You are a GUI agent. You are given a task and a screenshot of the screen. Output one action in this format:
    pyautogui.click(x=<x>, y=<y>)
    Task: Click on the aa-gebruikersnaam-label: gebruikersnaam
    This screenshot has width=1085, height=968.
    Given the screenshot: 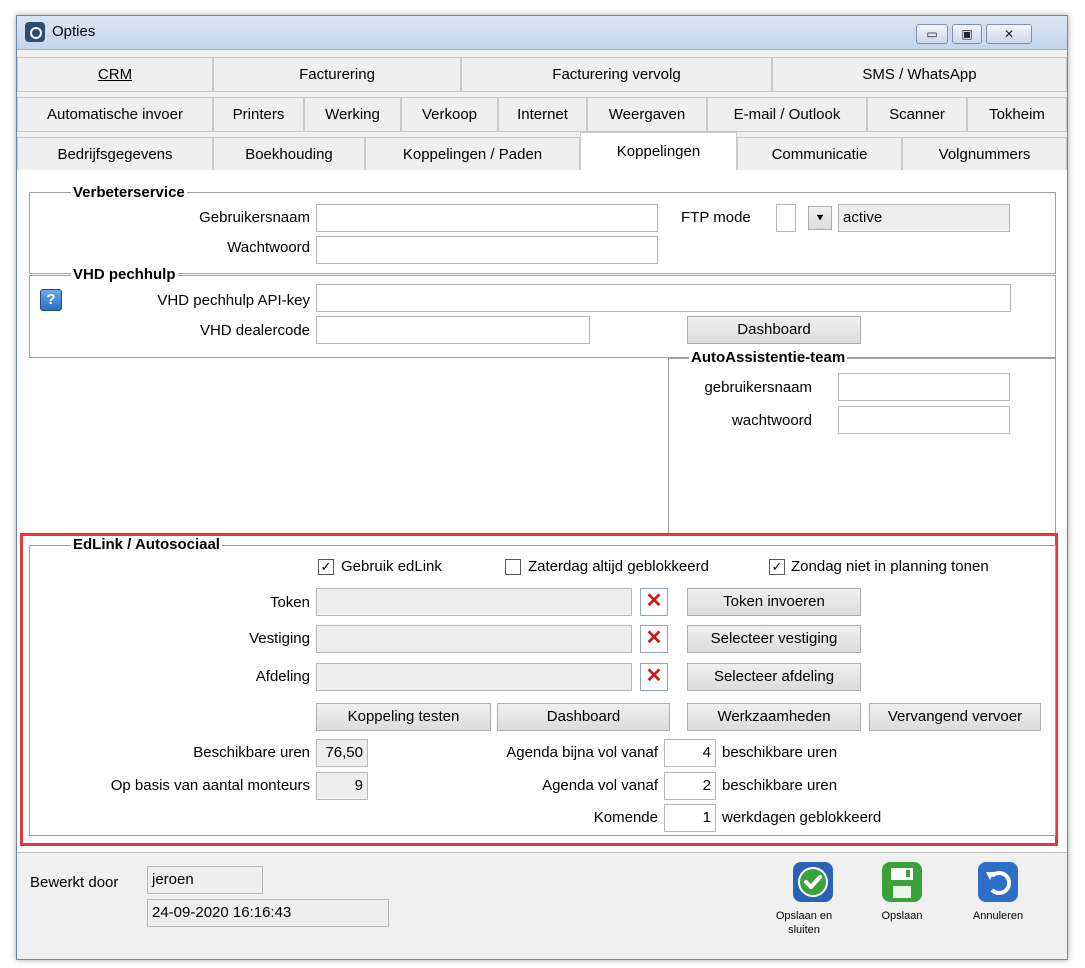 What is the action you would take?
    pyautogui.click(x=758, y=387)
    